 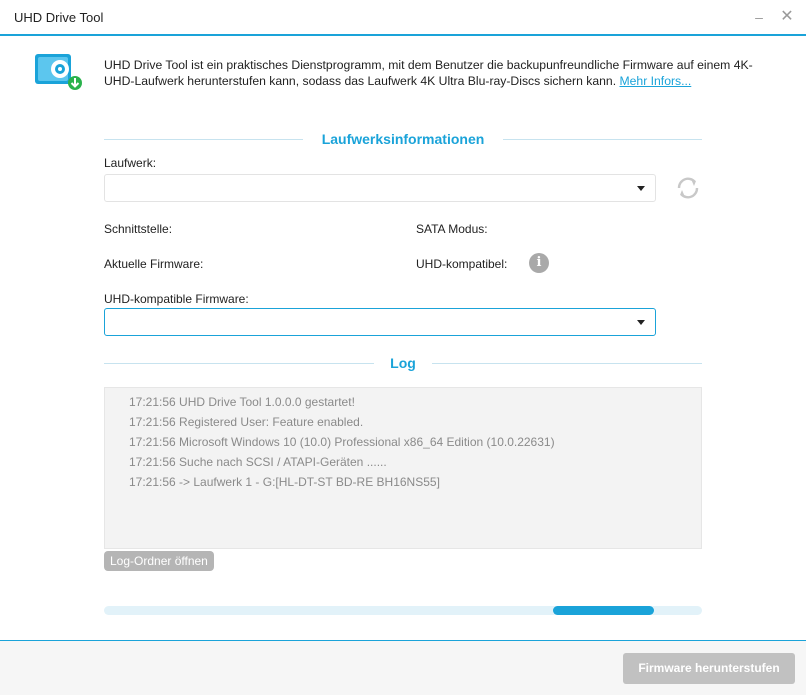 I want to click on log-line-right, so click(x=567, y=363).